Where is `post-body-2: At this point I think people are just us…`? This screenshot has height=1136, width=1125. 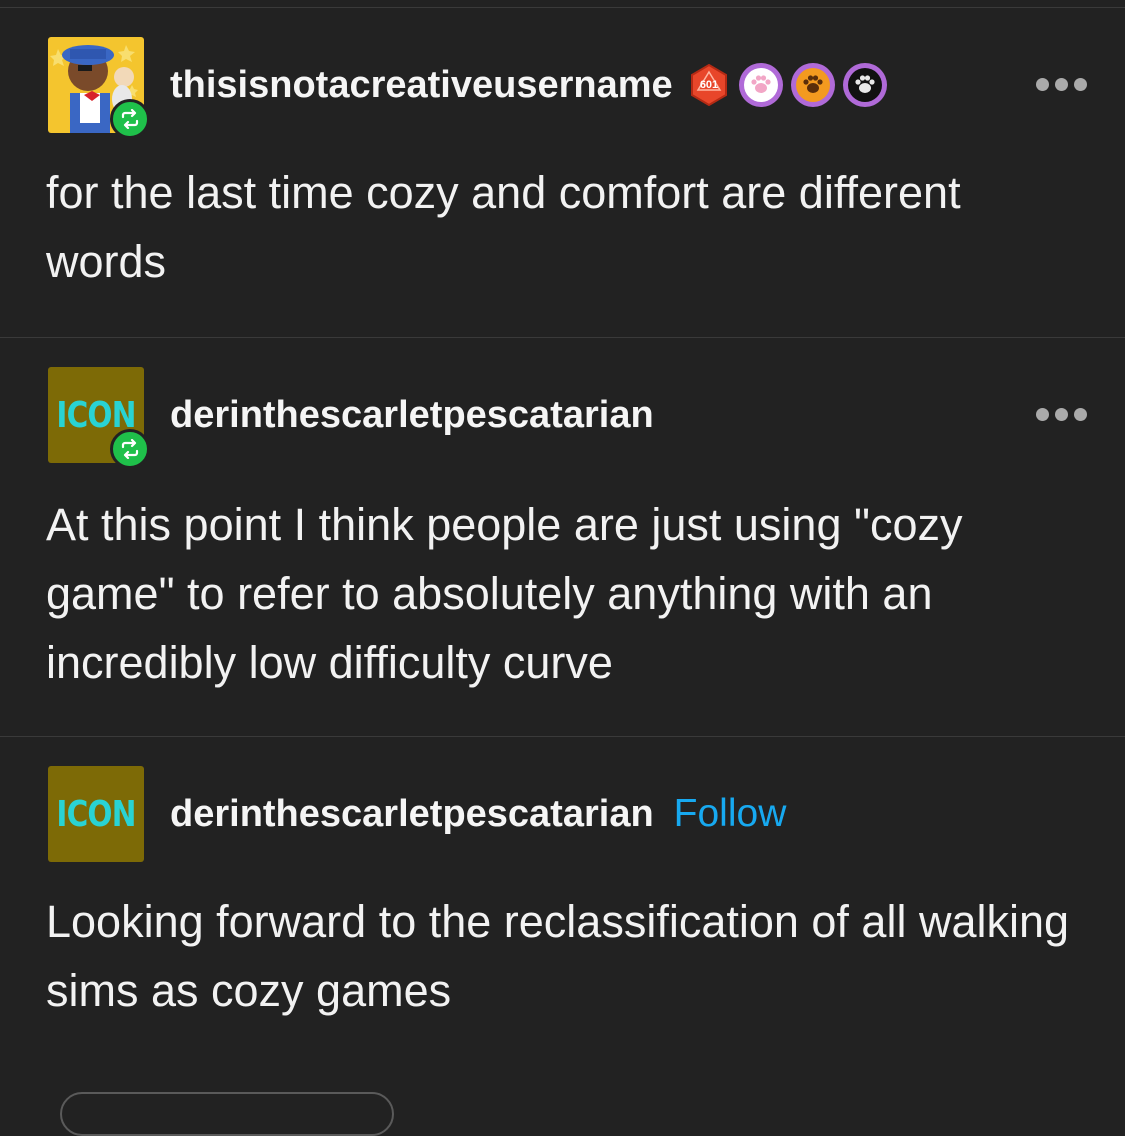
post-body-2: At this point I think people are just us… is located at coordinates (504, 593).